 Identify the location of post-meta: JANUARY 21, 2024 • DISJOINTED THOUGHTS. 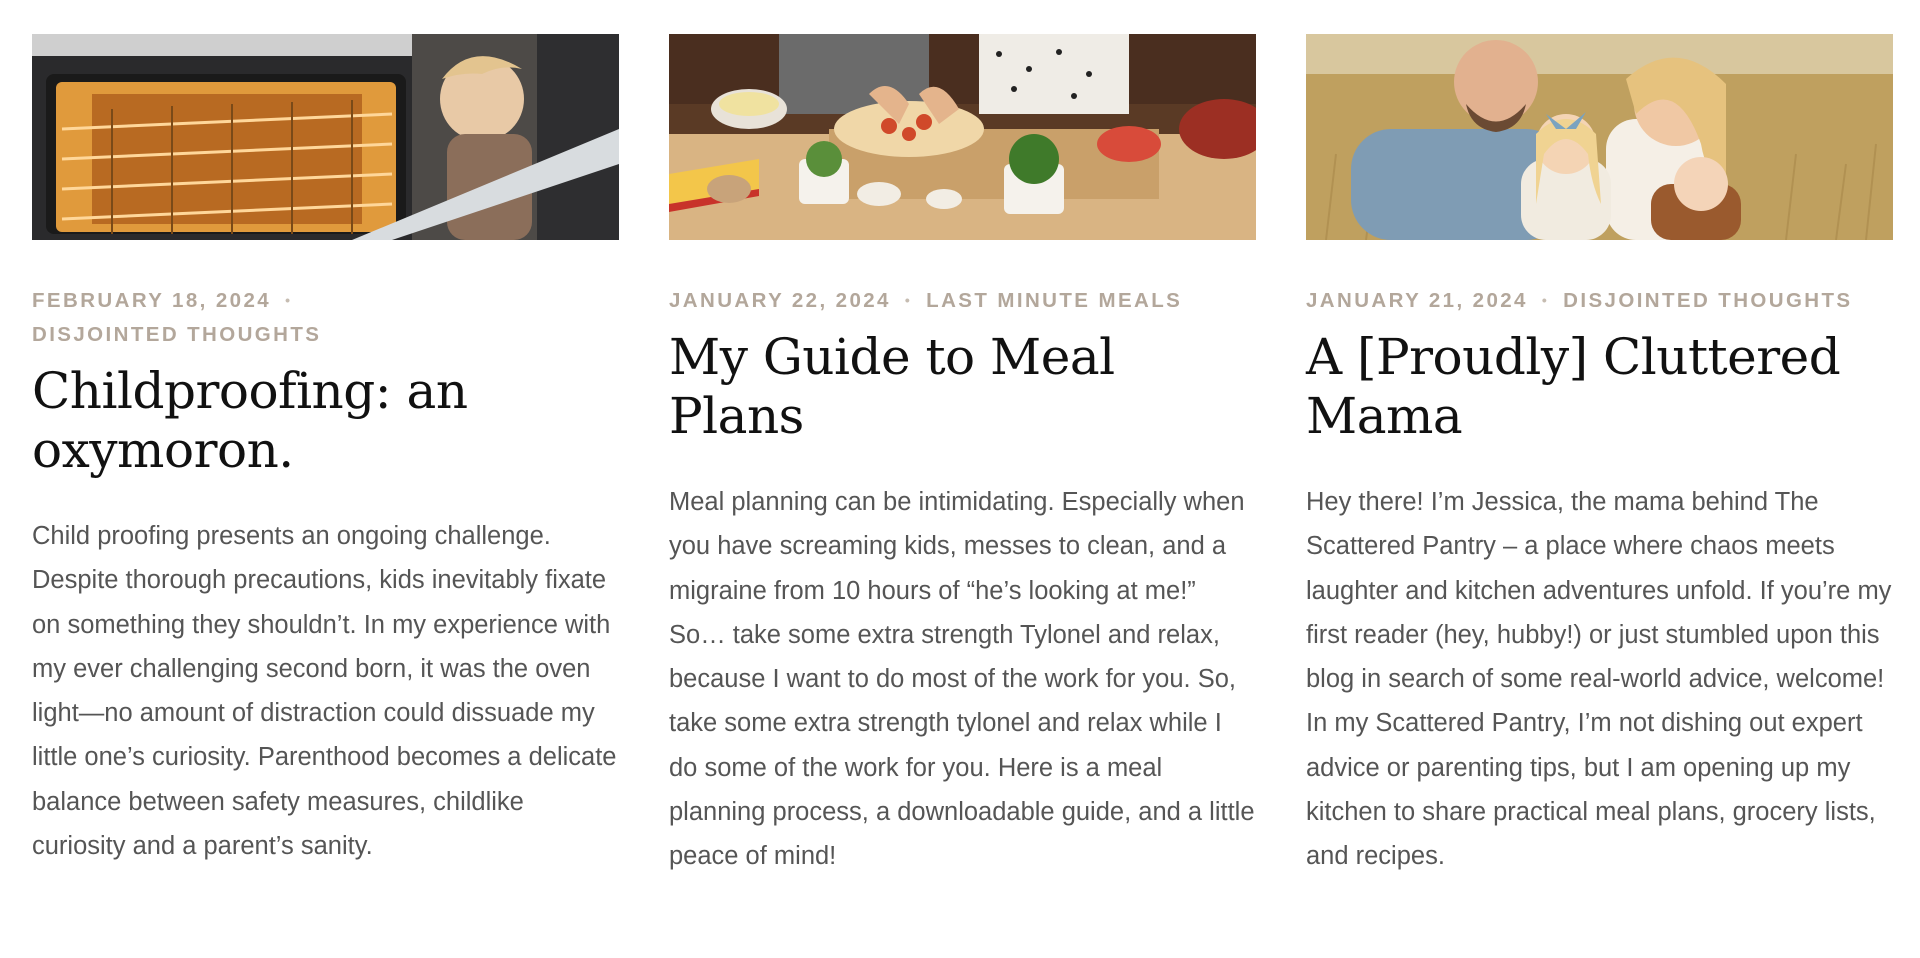
(1599, 300).